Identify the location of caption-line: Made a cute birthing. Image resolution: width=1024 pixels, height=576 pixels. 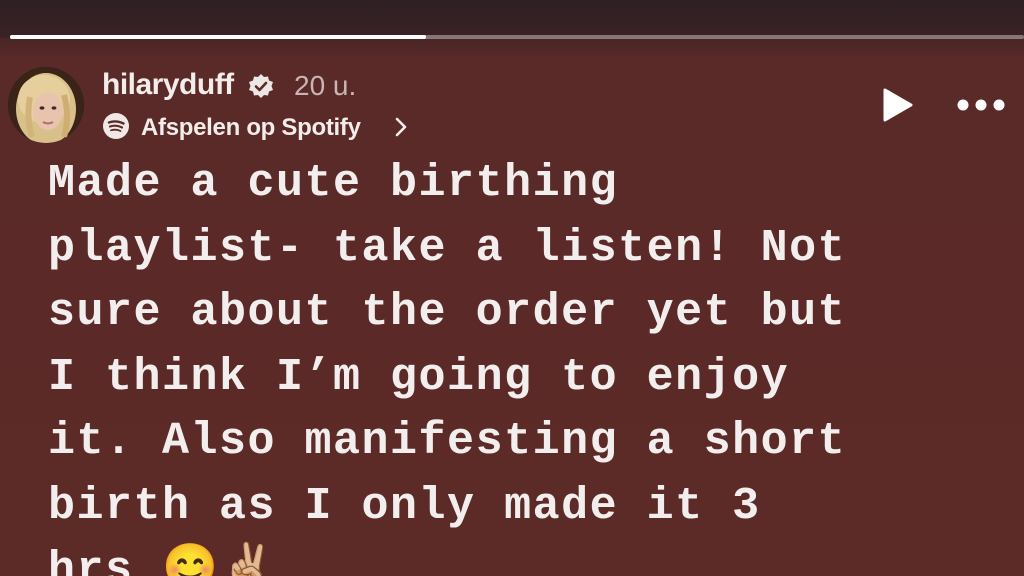
(333, 183).